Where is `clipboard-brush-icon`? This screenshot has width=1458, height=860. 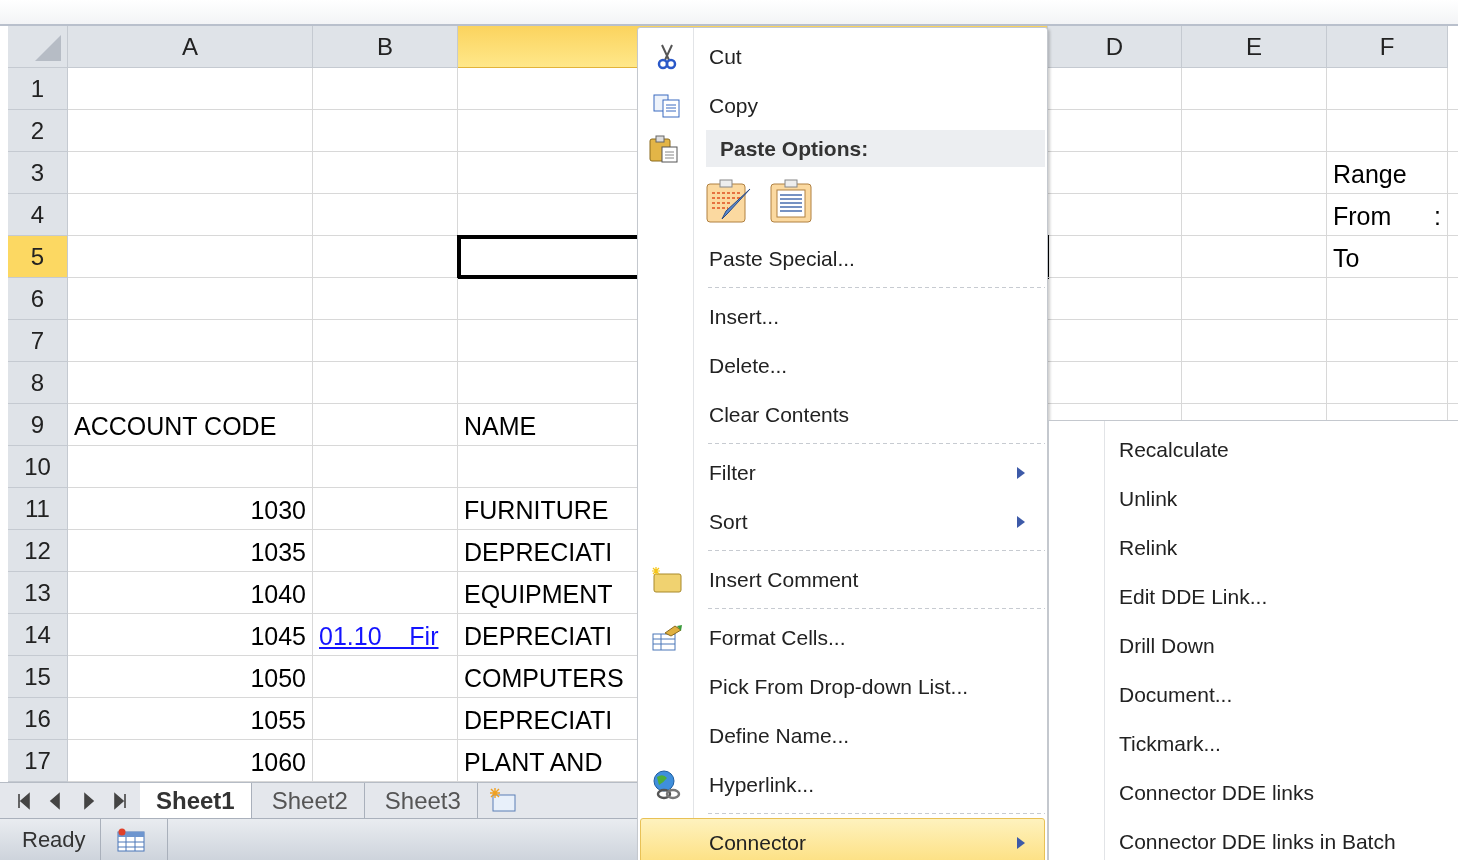
clipboard-brush-icon is located at coordinates (729, 200).